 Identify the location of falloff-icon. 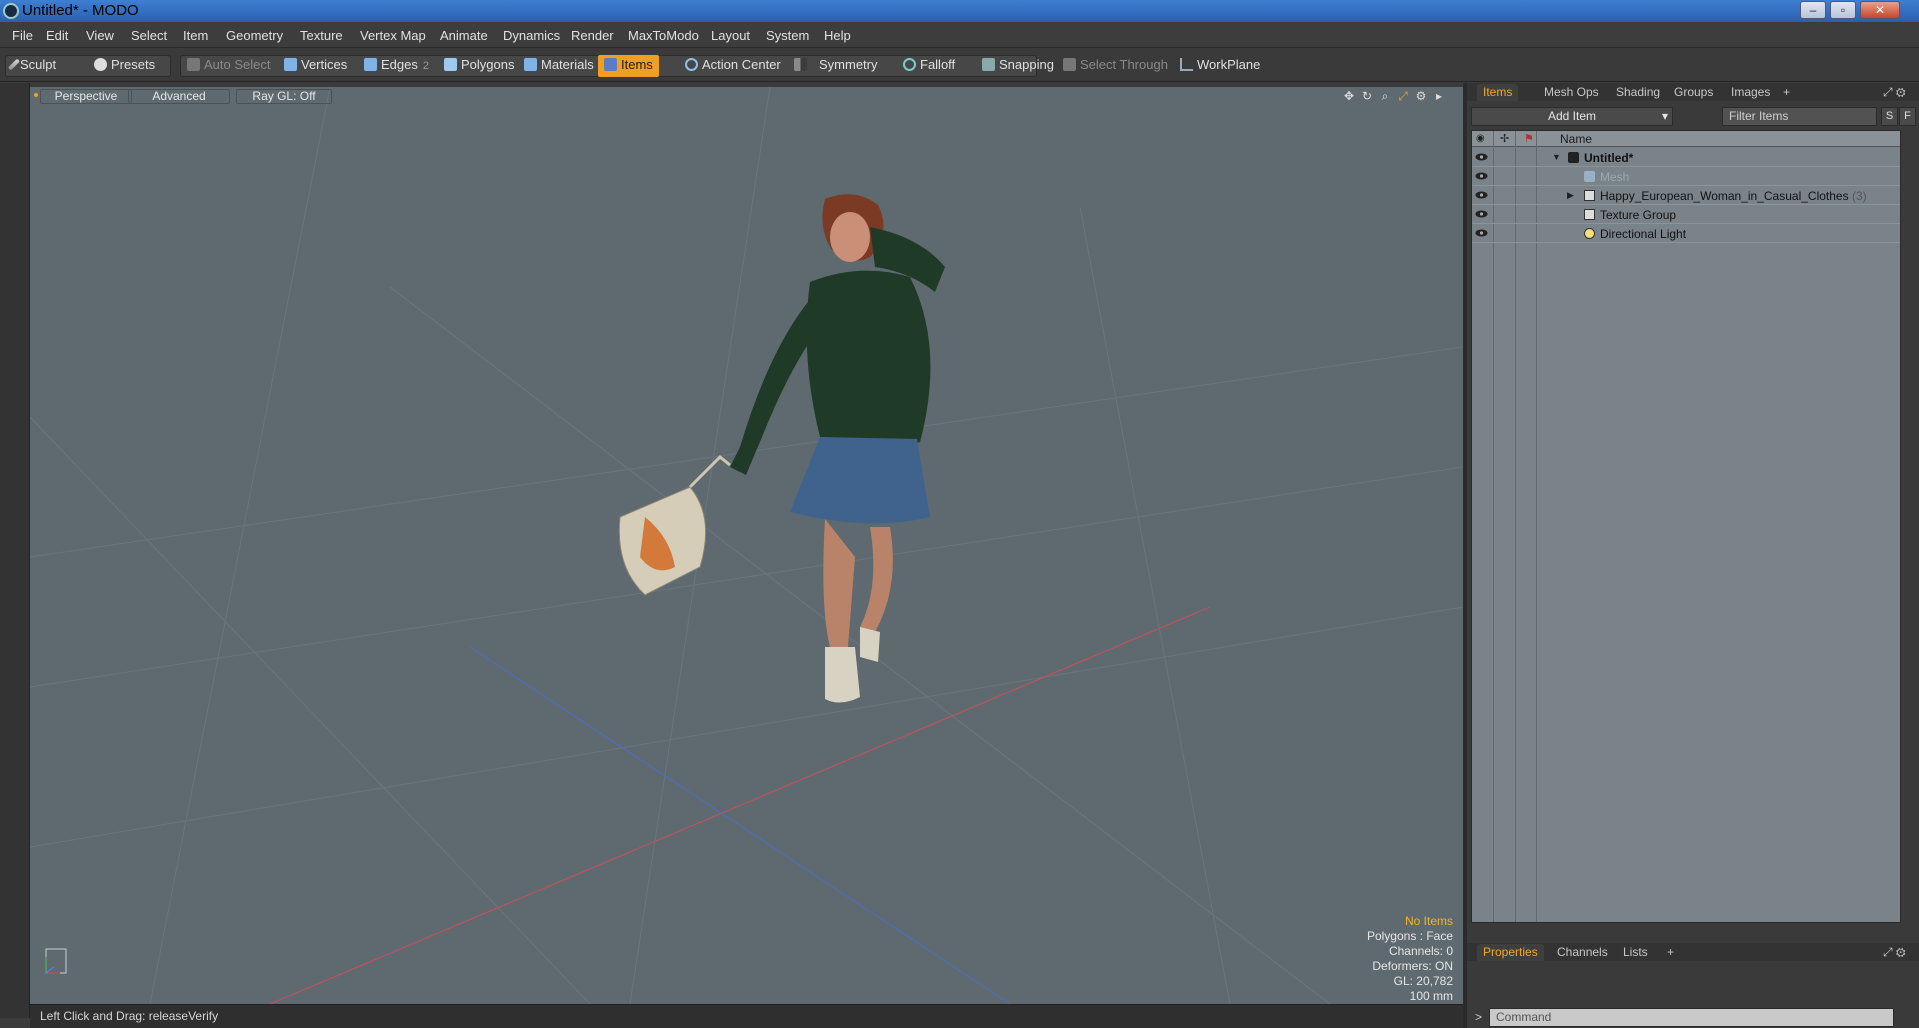
(909, 64).